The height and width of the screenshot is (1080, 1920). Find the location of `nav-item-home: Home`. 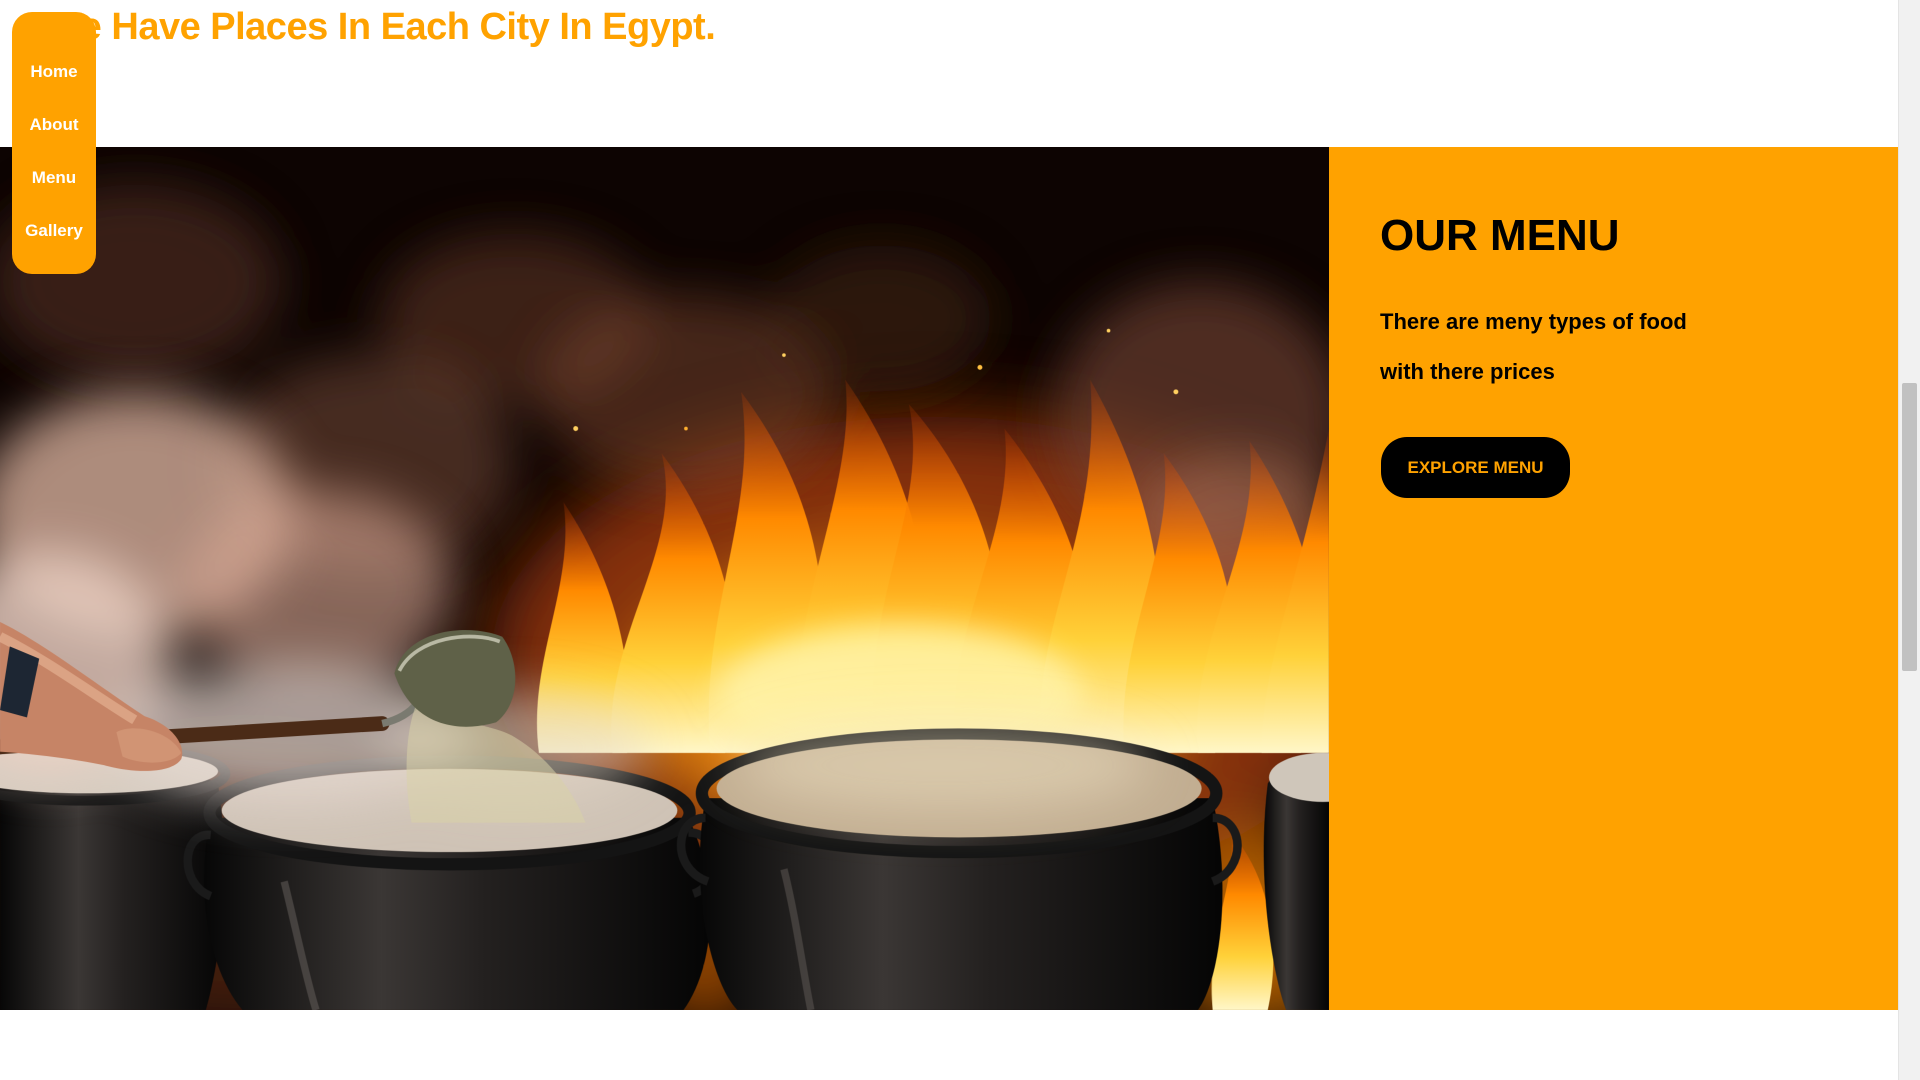

nav-item-home: Home is located at coordinates (54, 71).